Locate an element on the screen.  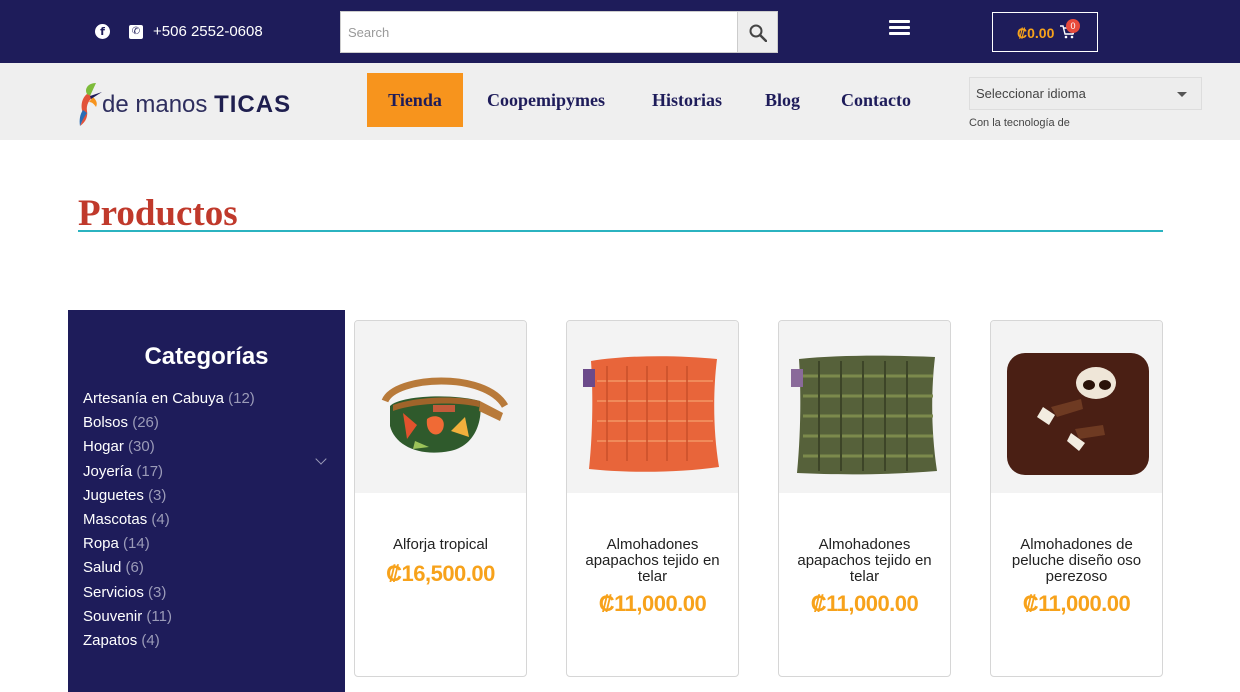
language-select-label: Seleccionar idioma is located at coordinates (1031, 93).